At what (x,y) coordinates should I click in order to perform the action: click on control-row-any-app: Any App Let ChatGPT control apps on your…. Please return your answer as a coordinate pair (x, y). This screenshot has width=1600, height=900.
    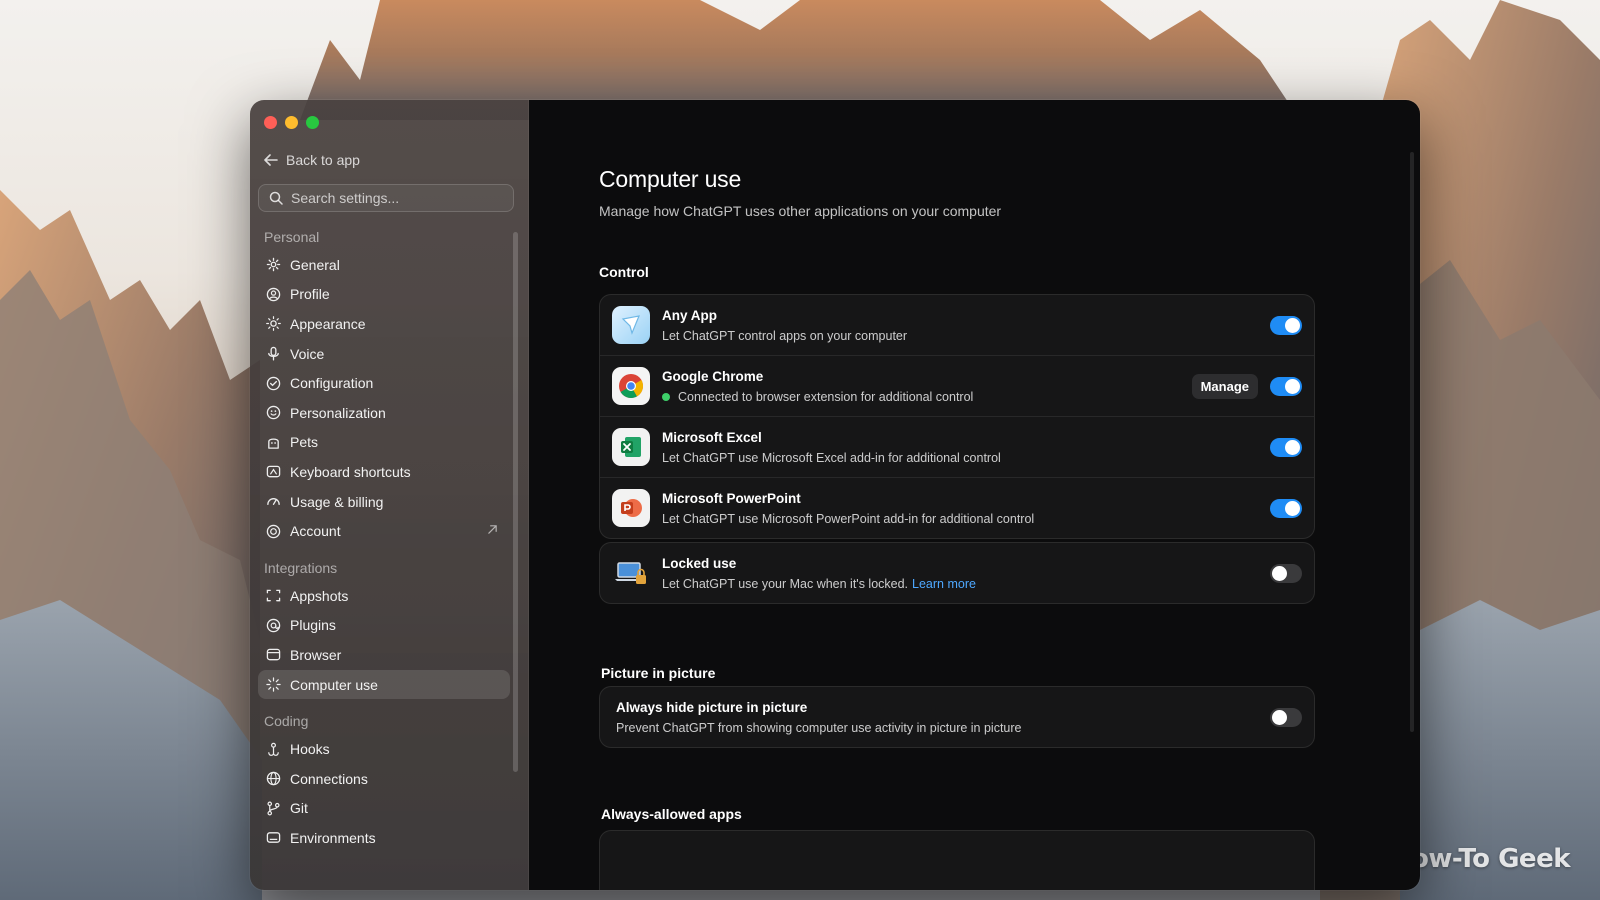
    Looking at the image, I should click on (957, 325).